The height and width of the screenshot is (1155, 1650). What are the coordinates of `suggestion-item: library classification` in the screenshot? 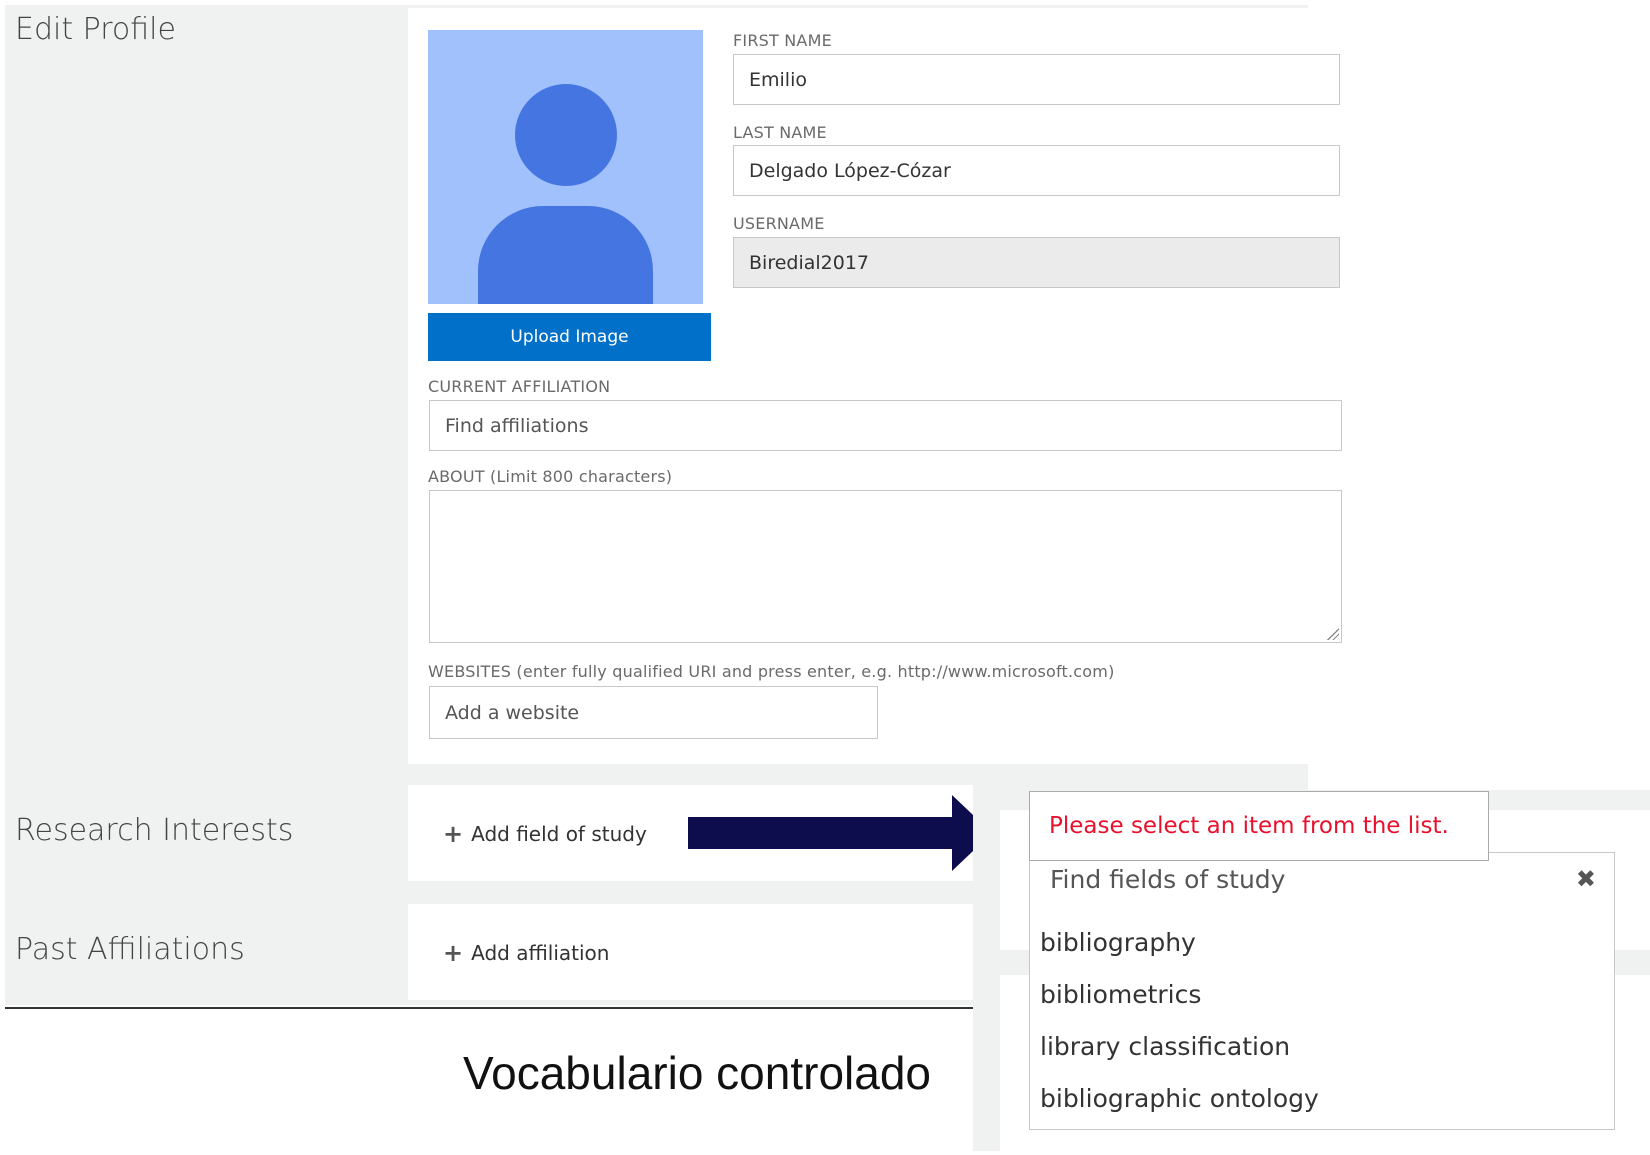 It's located at (1165, 1046).